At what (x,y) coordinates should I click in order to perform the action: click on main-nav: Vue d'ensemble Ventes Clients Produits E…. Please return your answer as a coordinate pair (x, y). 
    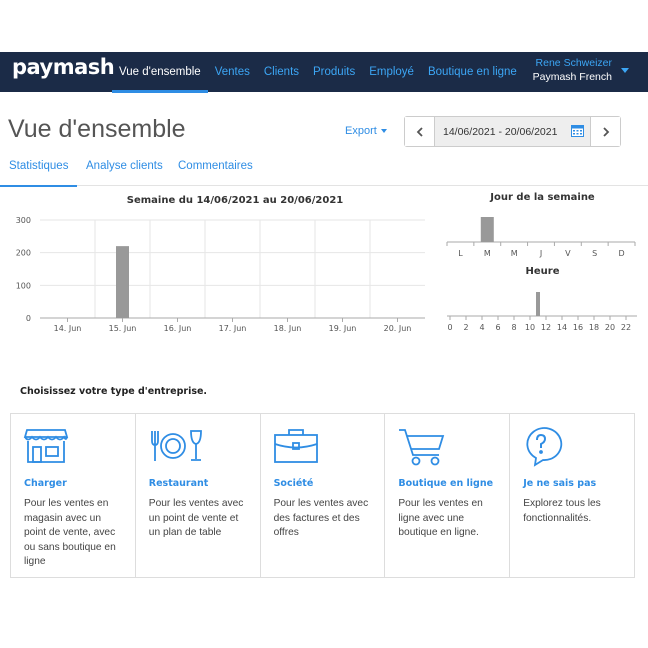
    Looking at the image, I should click on (318, 72).